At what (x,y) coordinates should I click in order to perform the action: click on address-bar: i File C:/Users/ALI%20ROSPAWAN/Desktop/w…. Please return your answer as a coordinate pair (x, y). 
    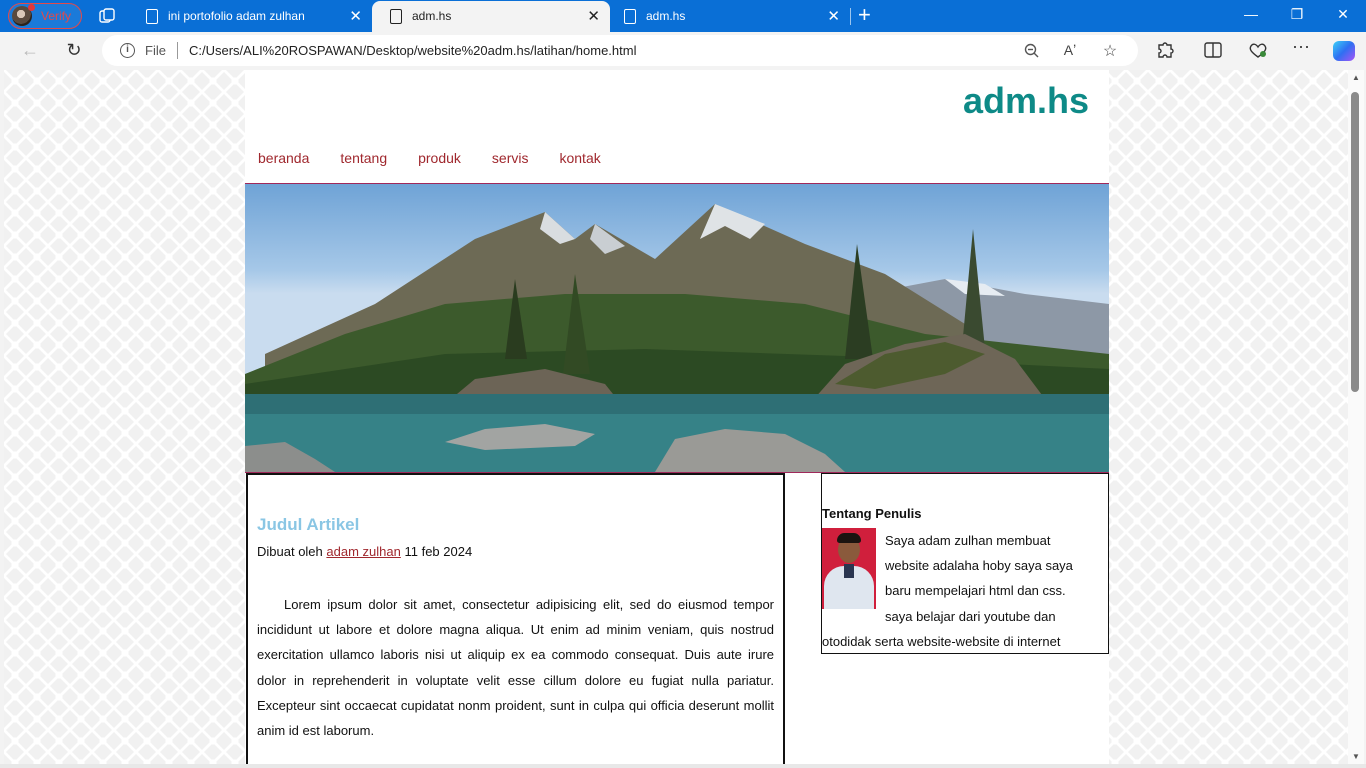
    Looking at the image, I should click on (620, 50).